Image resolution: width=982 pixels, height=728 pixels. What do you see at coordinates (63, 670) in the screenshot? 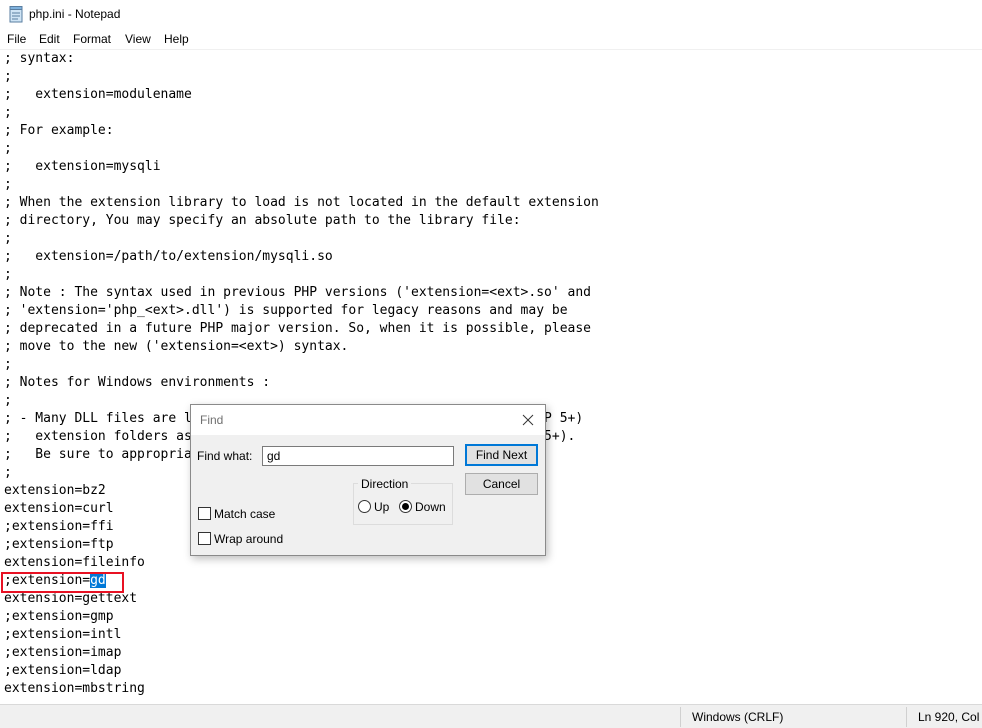
I see `text-line: ;extension=ldap` at bounding box center [63, 670].